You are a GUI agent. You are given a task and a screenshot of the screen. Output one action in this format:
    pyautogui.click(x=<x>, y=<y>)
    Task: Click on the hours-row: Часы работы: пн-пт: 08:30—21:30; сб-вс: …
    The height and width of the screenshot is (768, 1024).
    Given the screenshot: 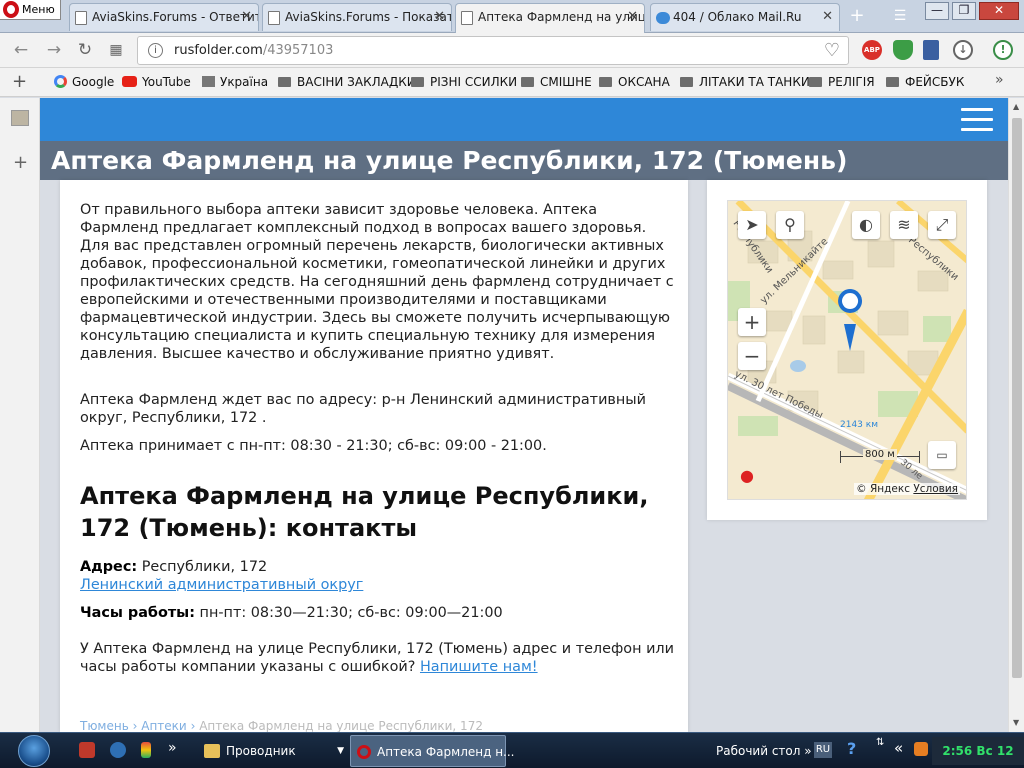 What is the action you would take?
    pyautogui.click(x=377, y=613)
    